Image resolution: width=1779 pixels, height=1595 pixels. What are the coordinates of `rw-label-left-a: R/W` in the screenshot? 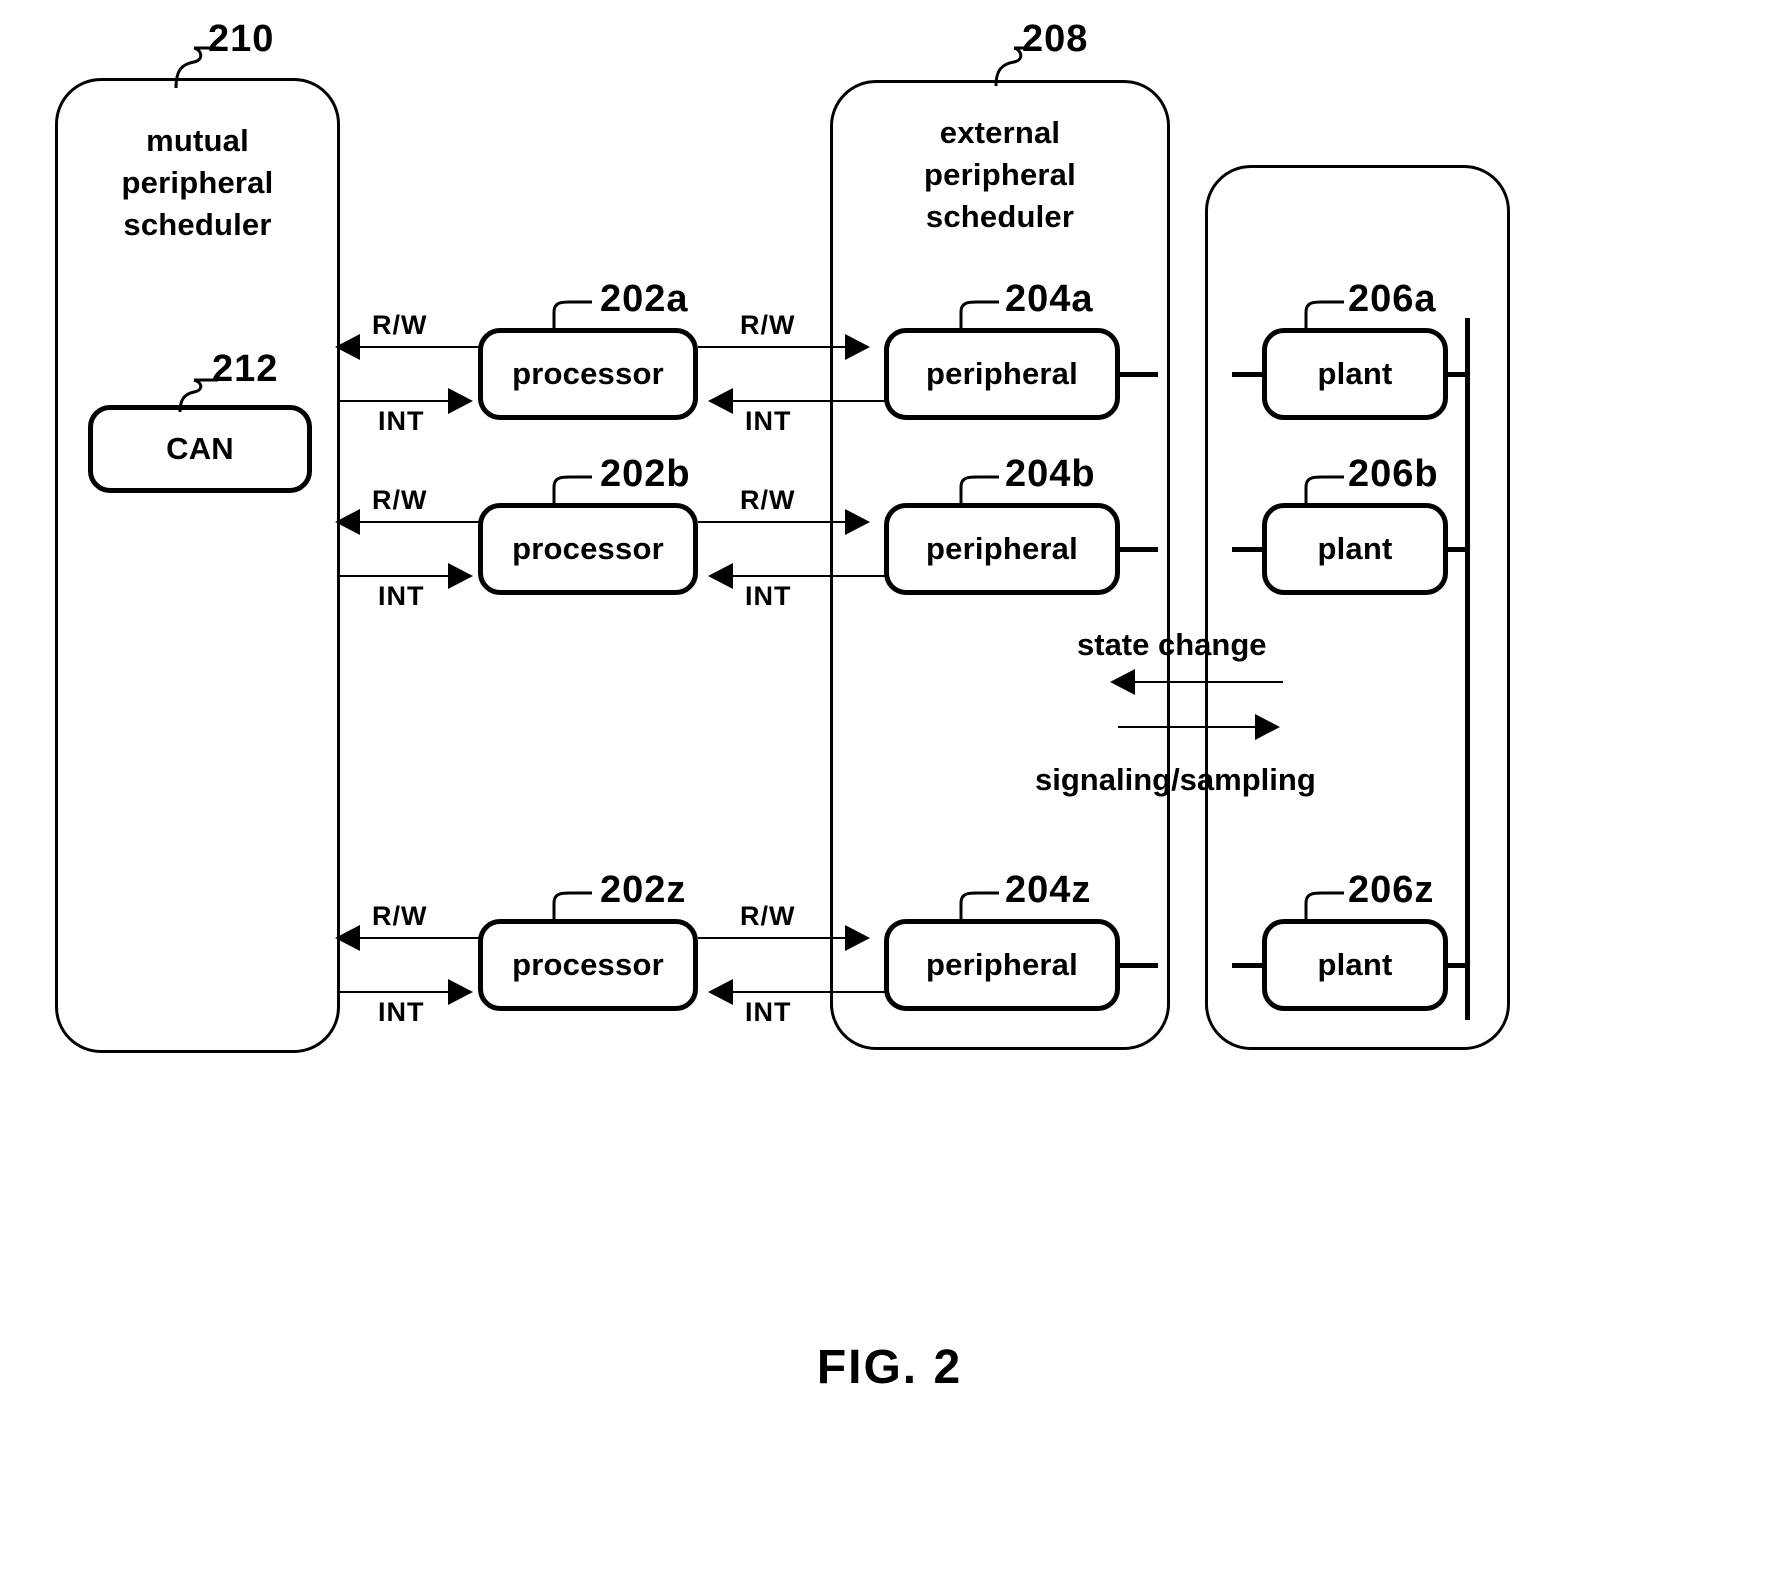 It's located at (400, 325).